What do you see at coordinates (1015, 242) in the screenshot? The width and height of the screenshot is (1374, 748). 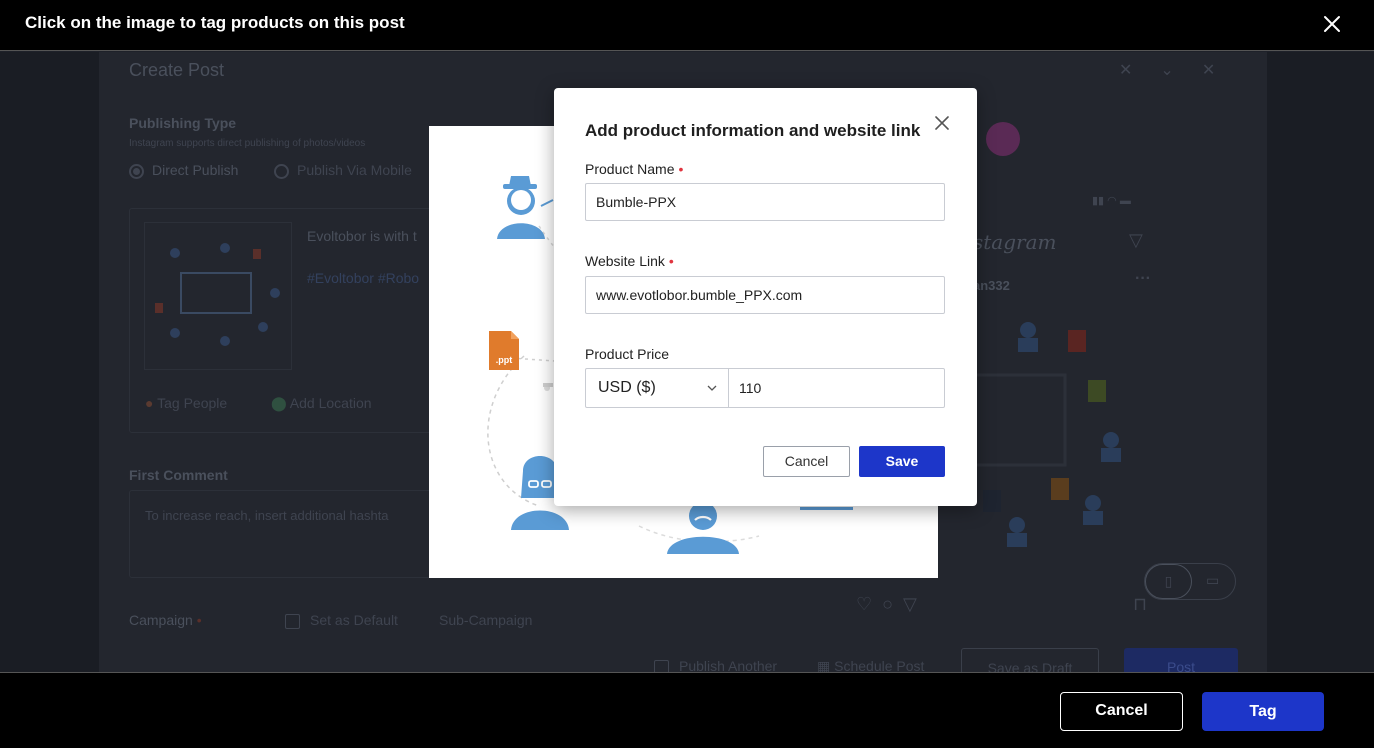 I see `instagram-wordmark: stagram` at bounding box center [1015, 242].